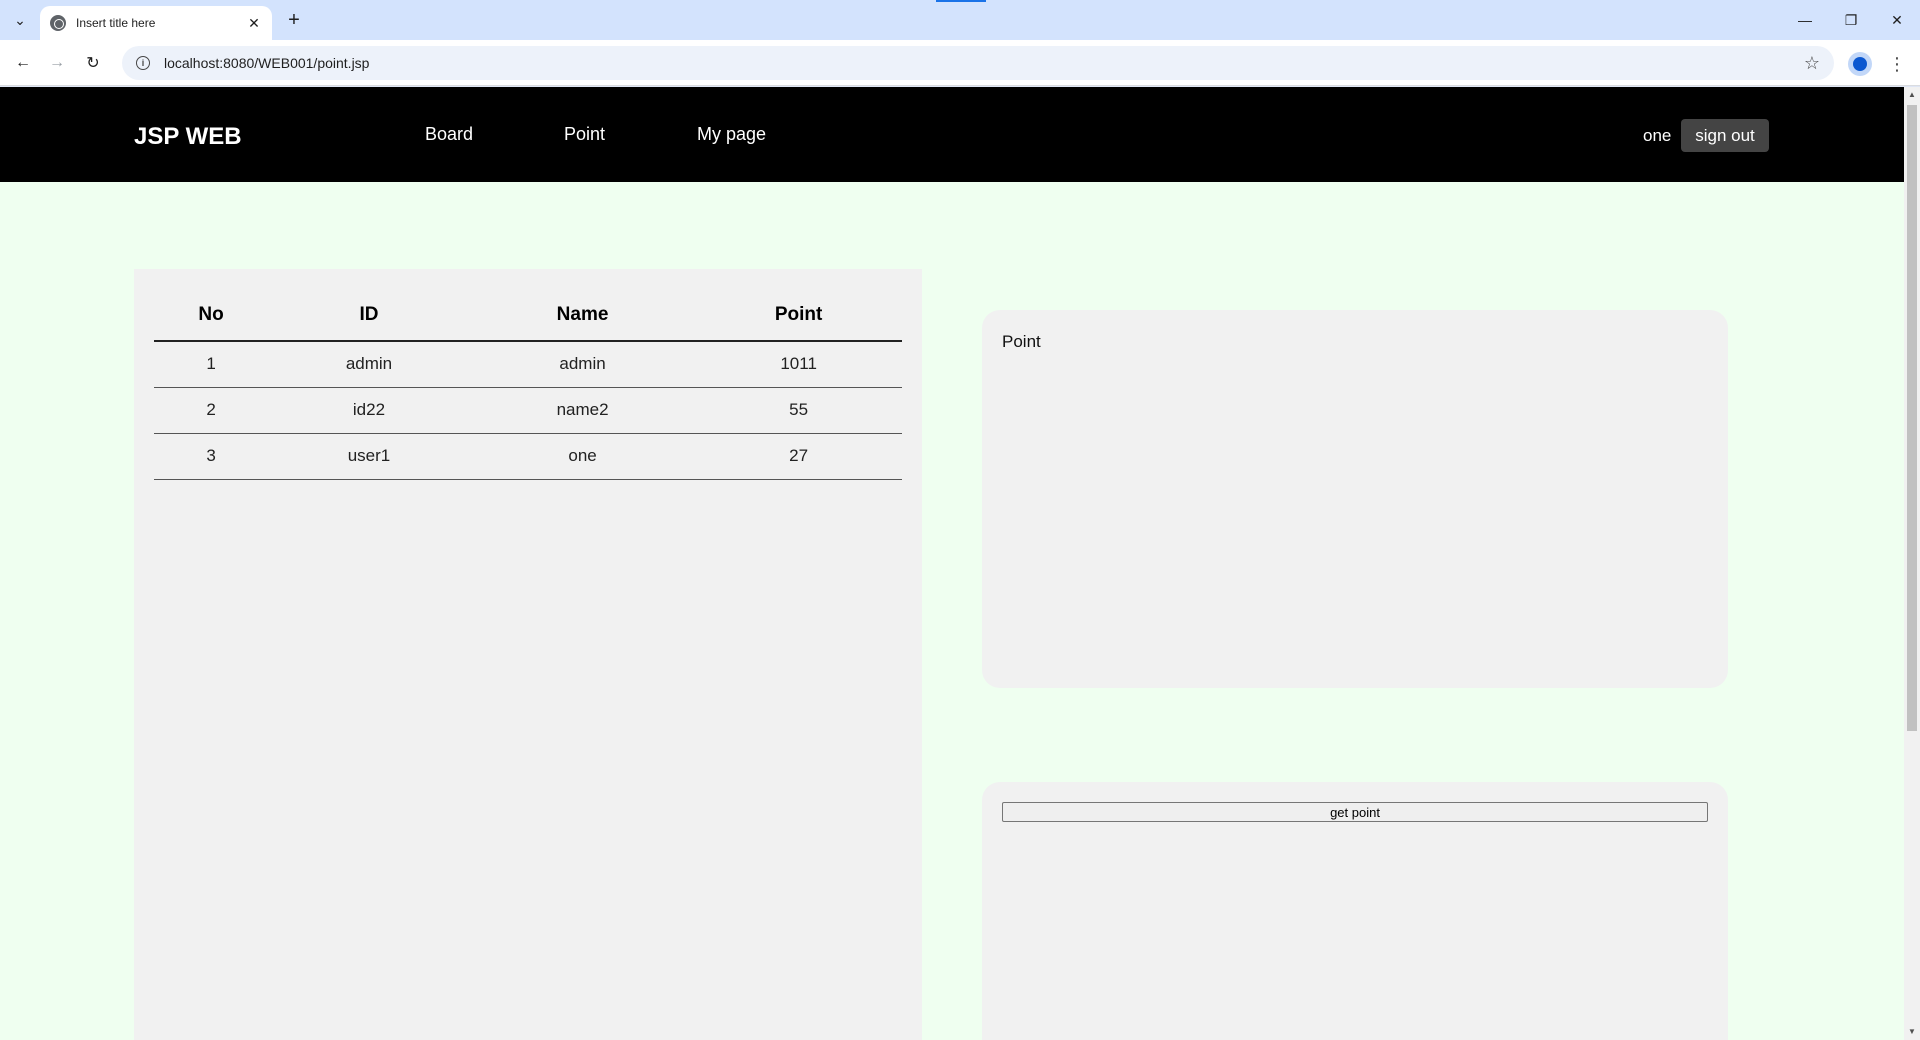 This screenshot has width=1920, height=1040. Describe the element at coordinates (582, 364) in the screenshot. I see `cell-name: admin` at that location.